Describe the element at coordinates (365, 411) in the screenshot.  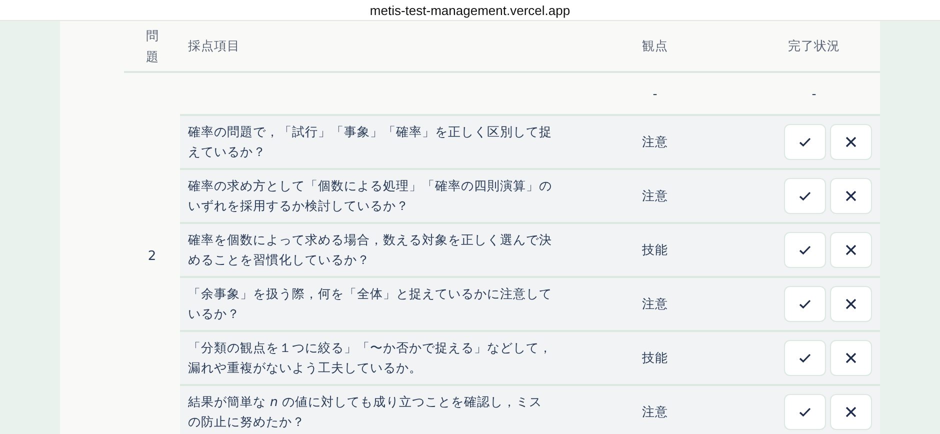
I see `scoring-item: 結果が簡単な n の値に対しても成り立つことを確認し，ミスの防止に努めたか？` at that location.